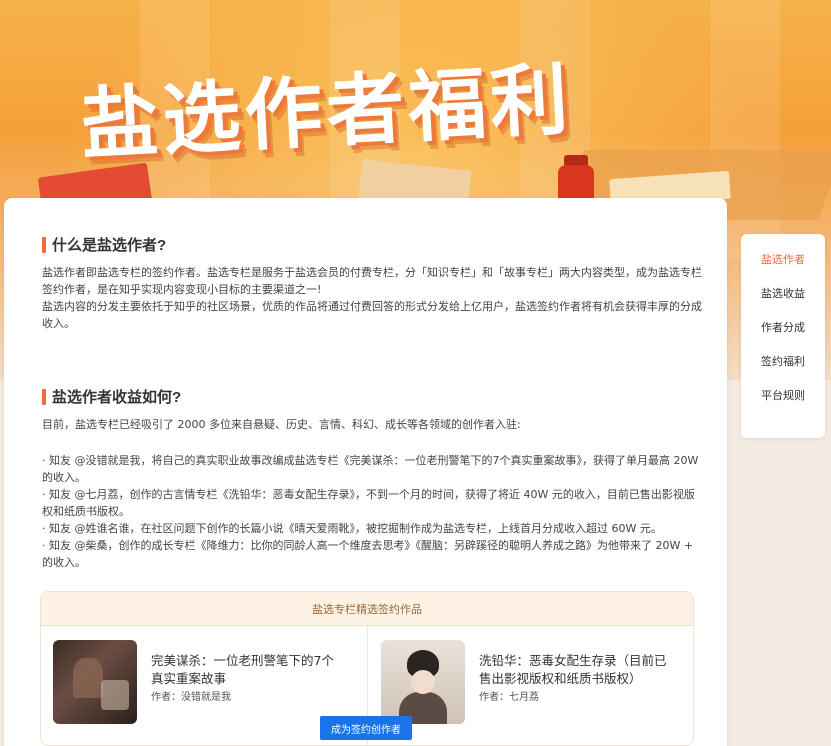 The image size is (831, 746). What do you see at coordinates (783, 293) in the screenshot?
I see `nav-item-earnings: 盐选收益` at bounding box center [783, 293].